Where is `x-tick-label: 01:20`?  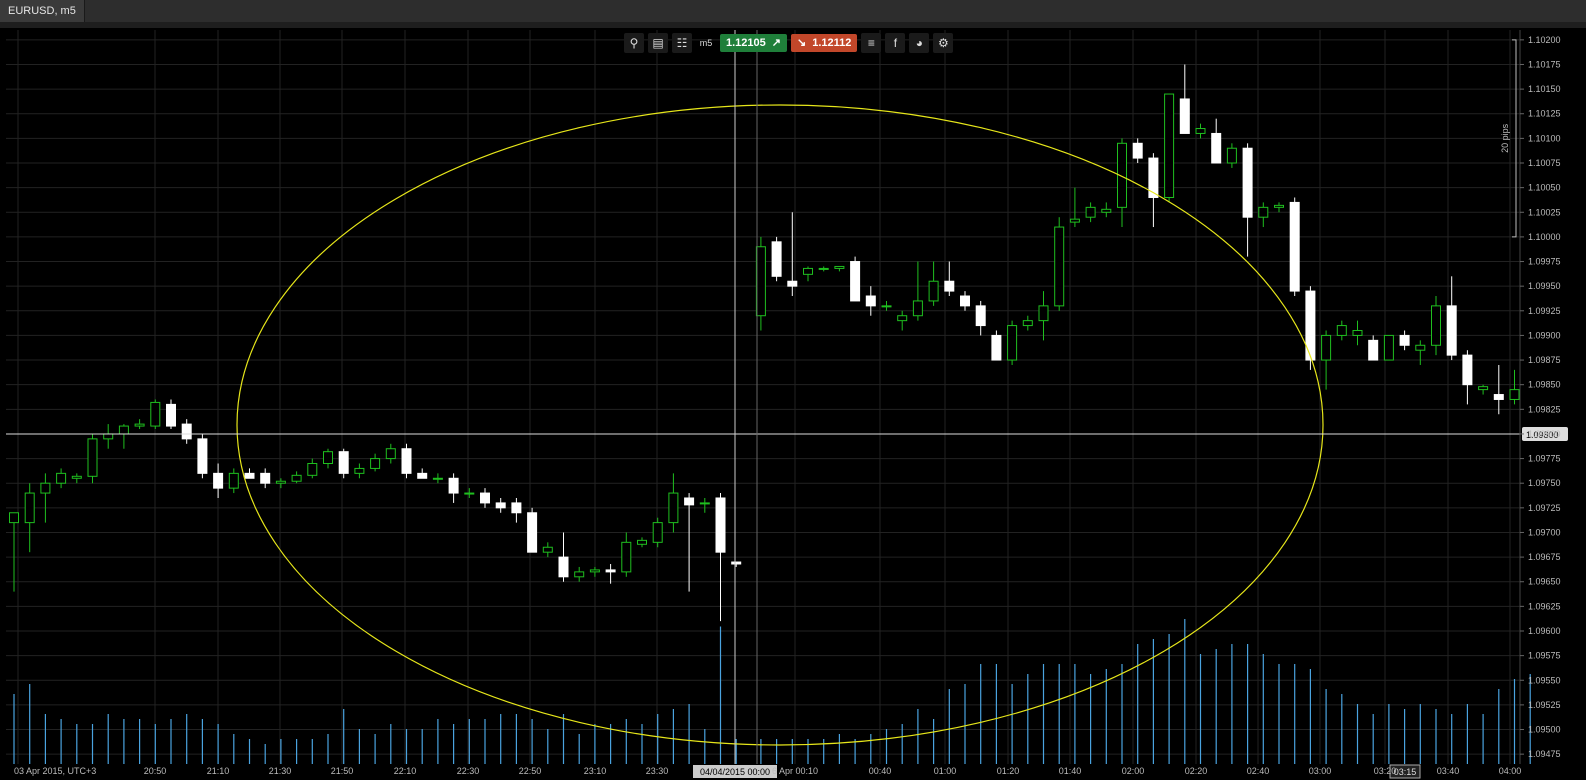 x-tick-label: 01:20 is located at coordinates (1008, 771).